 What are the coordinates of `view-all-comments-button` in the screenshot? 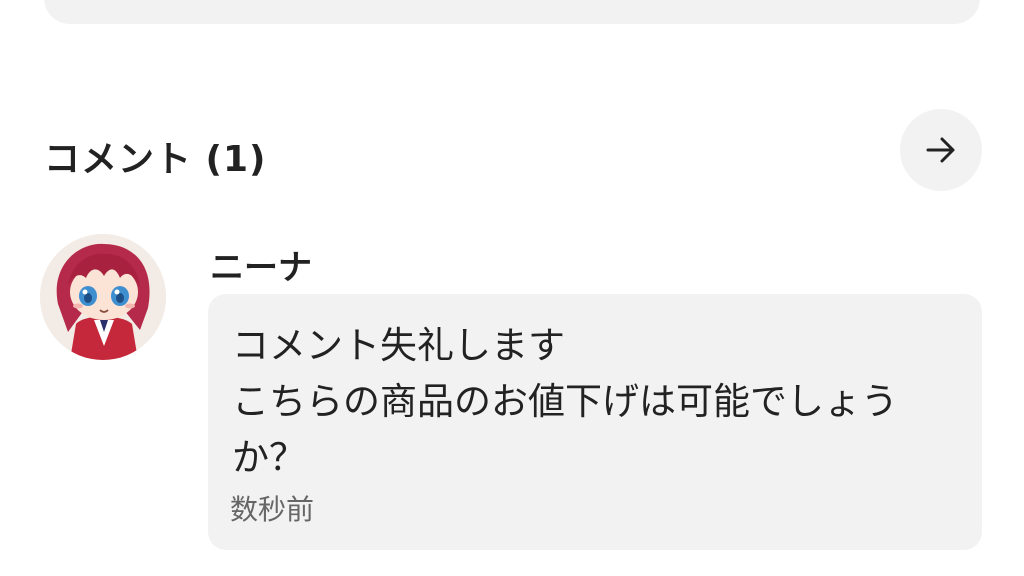 It's located at (941, 150).